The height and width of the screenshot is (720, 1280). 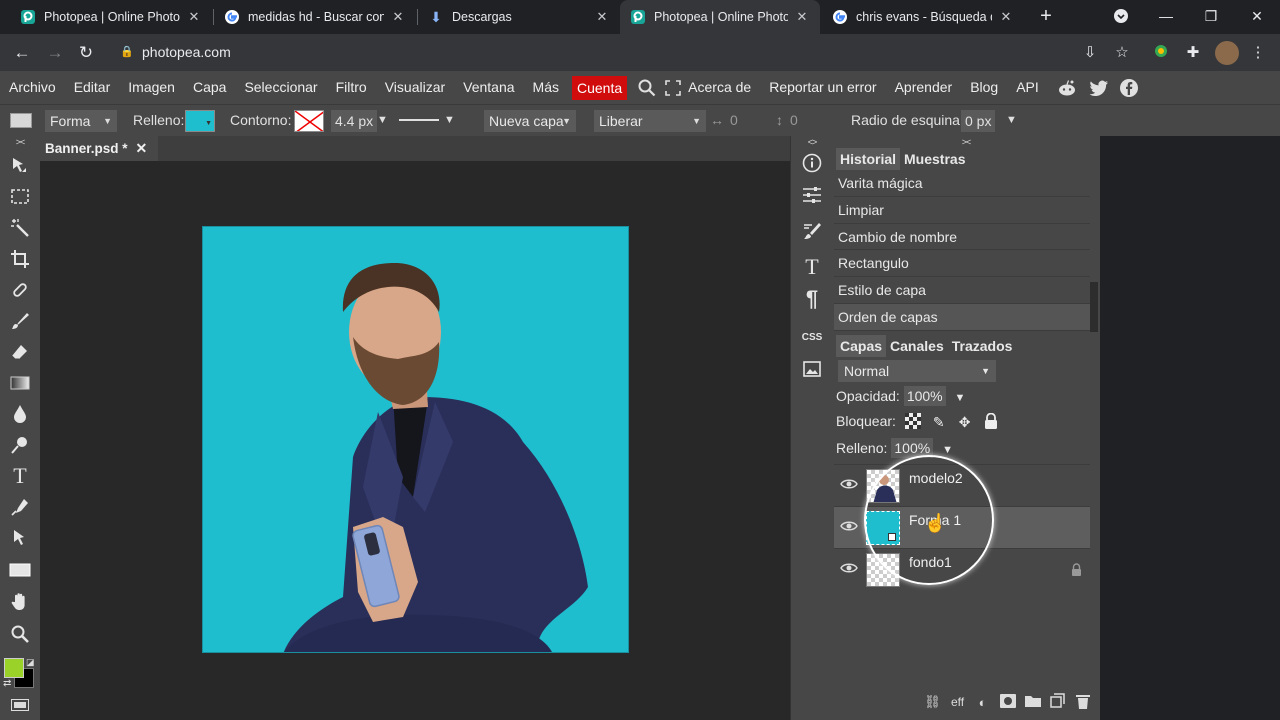 I want to click on menu-archivo: Archivo, so click(x=32, y=87).